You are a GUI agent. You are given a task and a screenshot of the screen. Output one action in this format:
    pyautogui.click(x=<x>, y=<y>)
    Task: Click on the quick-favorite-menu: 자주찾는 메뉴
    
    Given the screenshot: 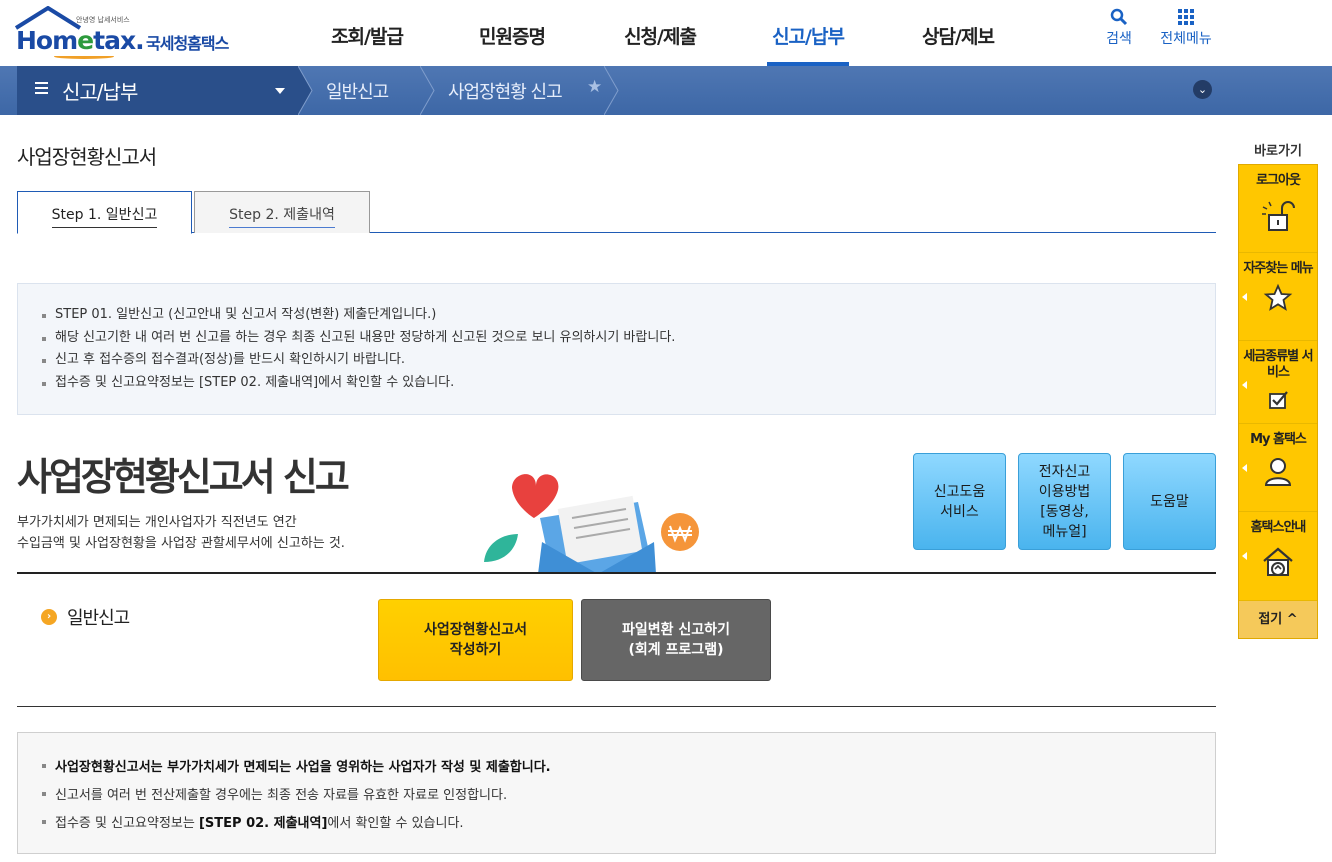 What is the action you would take?
    pyautogui.click(x=1278, y=297)
    